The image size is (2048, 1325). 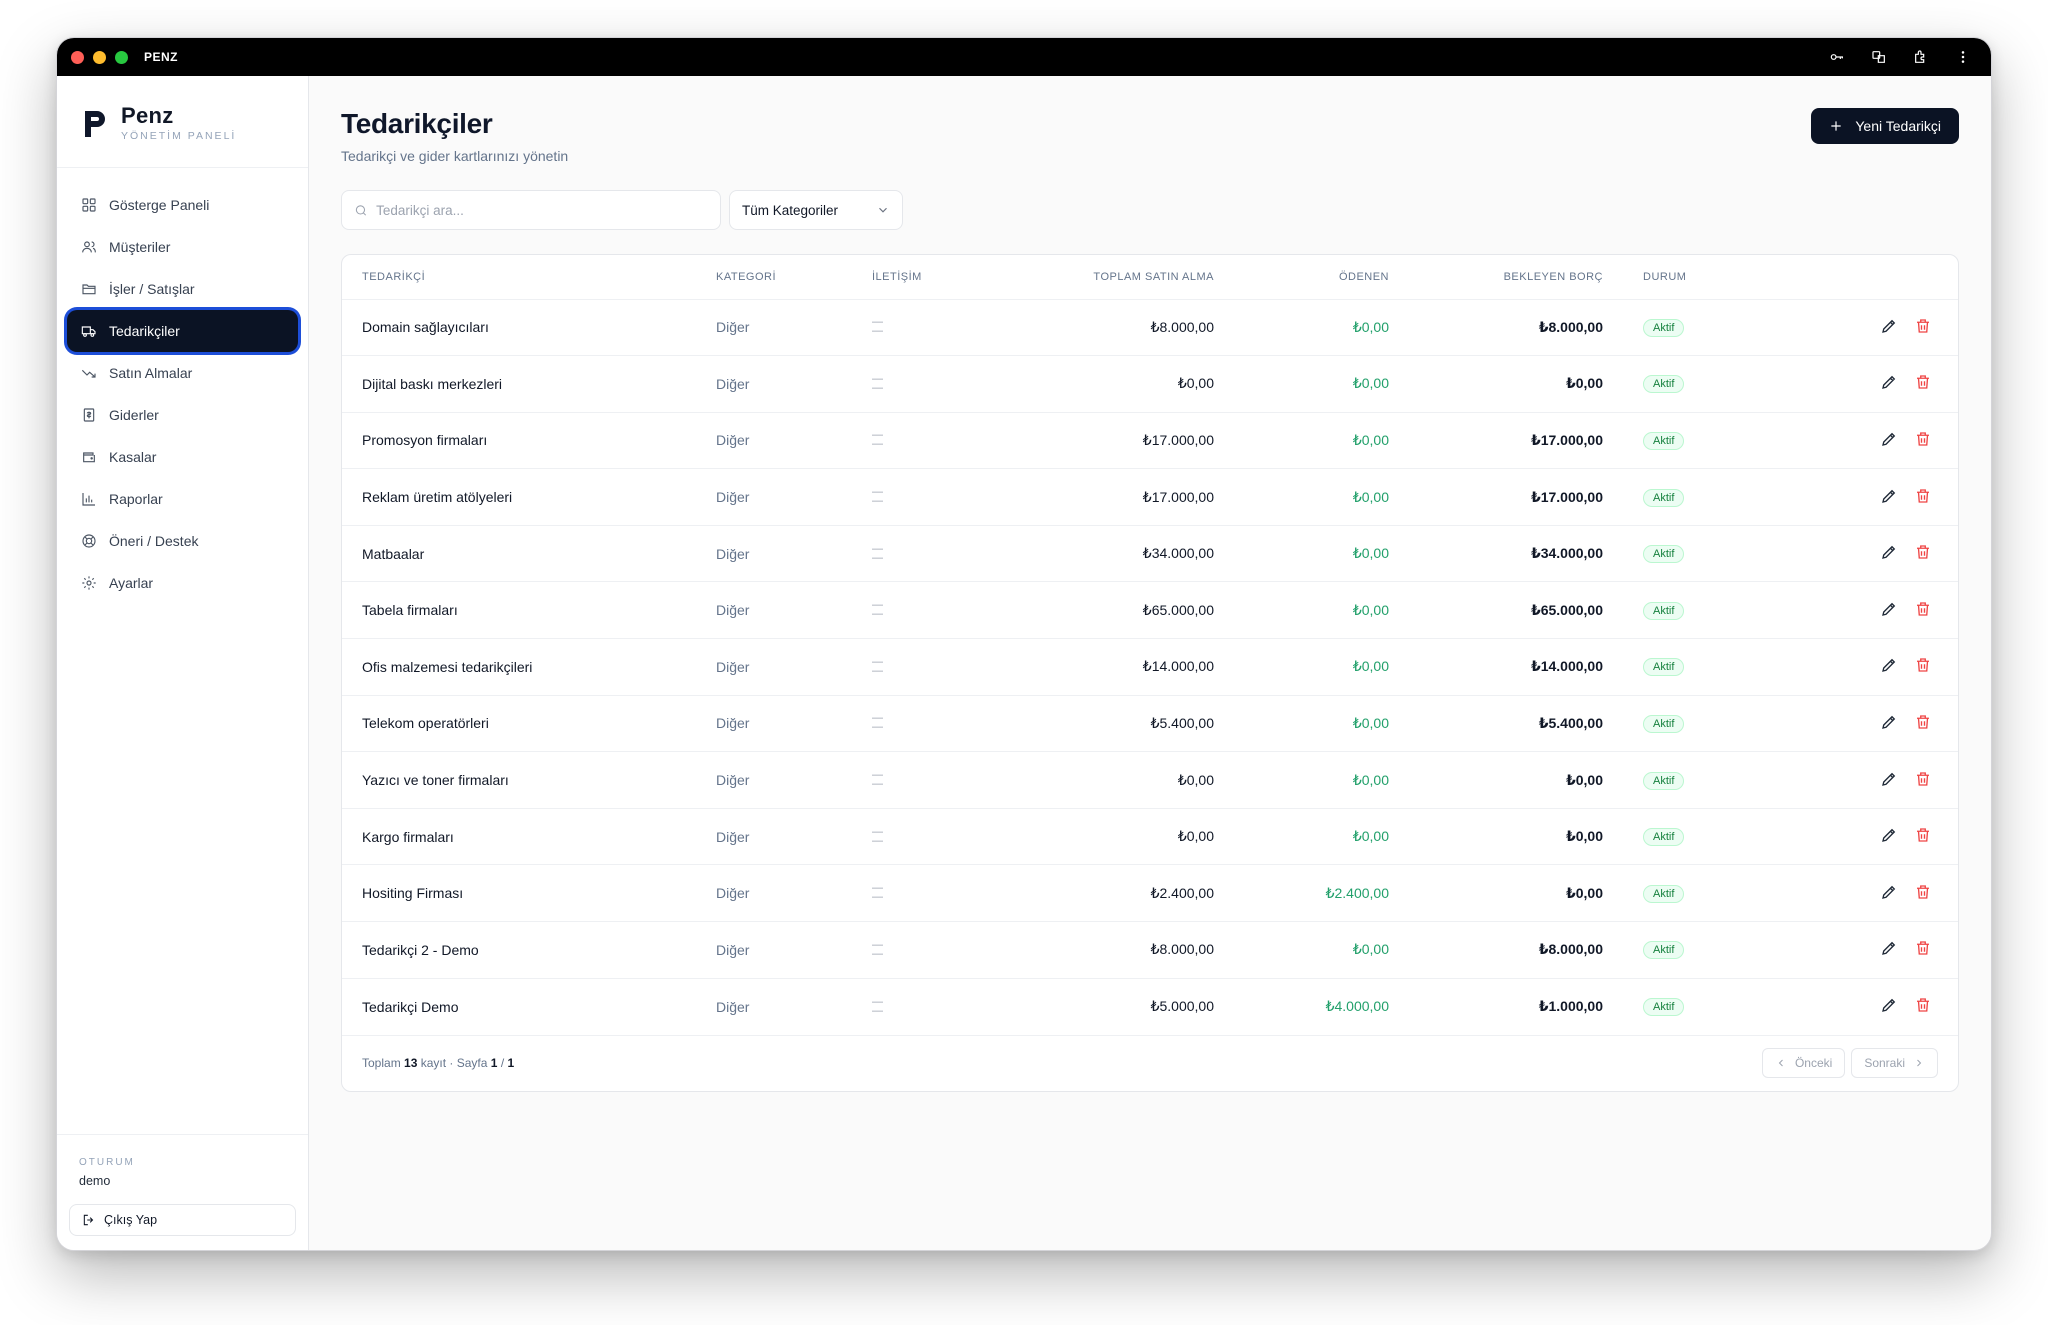 What do you see at coordinates (1885, 126) in the screenshot?
I see `new-supplier-button: Yeni Tedarikçi` at bounding box center [1885, 126].